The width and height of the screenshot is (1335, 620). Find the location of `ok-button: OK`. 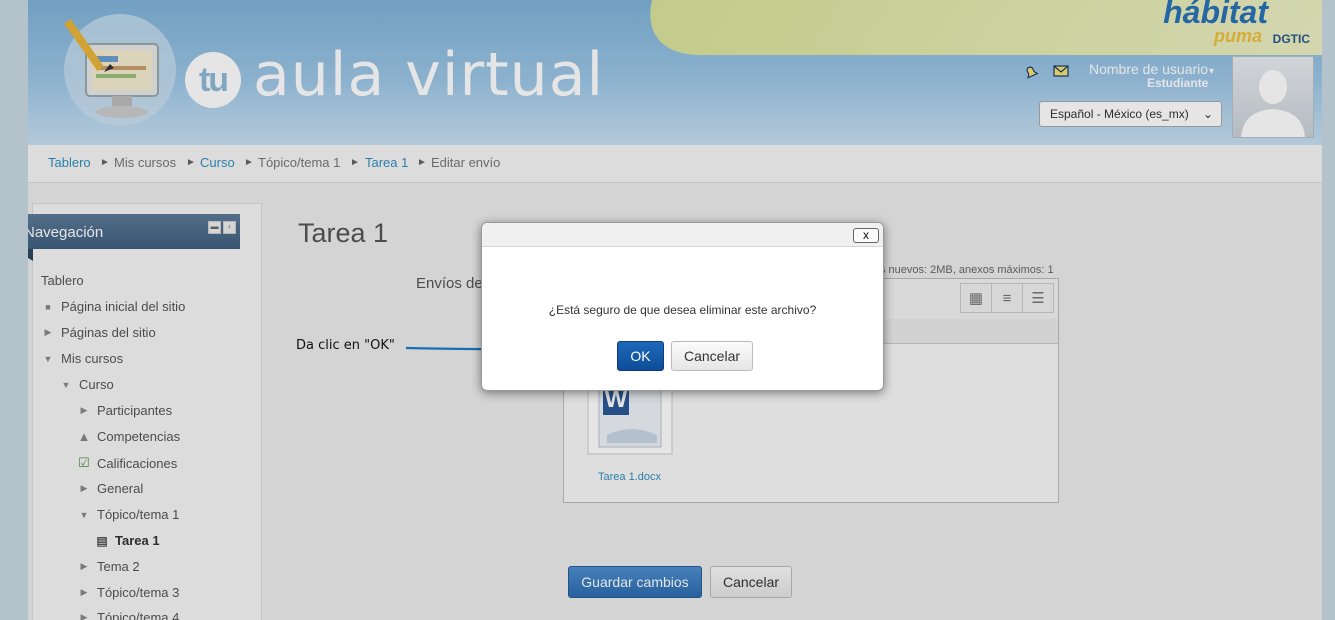

ok-button: OK is located at coordinates (640, 356).